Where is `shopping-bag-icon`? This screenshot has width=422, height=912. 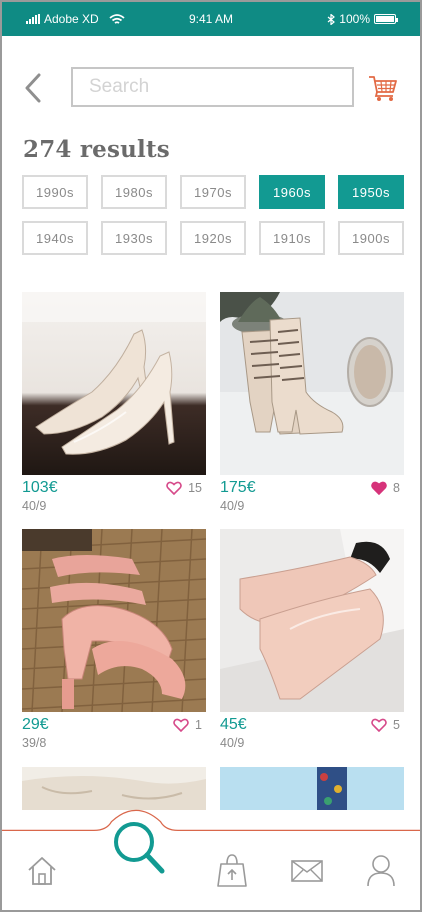
shopping-bag-icon is located at coordinates (232, 870).